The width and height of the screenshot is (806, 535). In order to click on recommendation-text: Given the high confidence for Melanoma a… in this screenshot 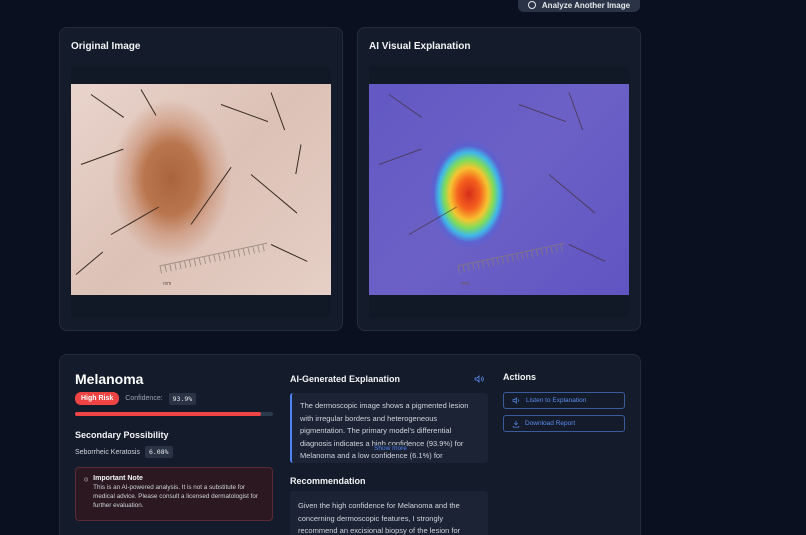, I will do `click(379, 518)`.